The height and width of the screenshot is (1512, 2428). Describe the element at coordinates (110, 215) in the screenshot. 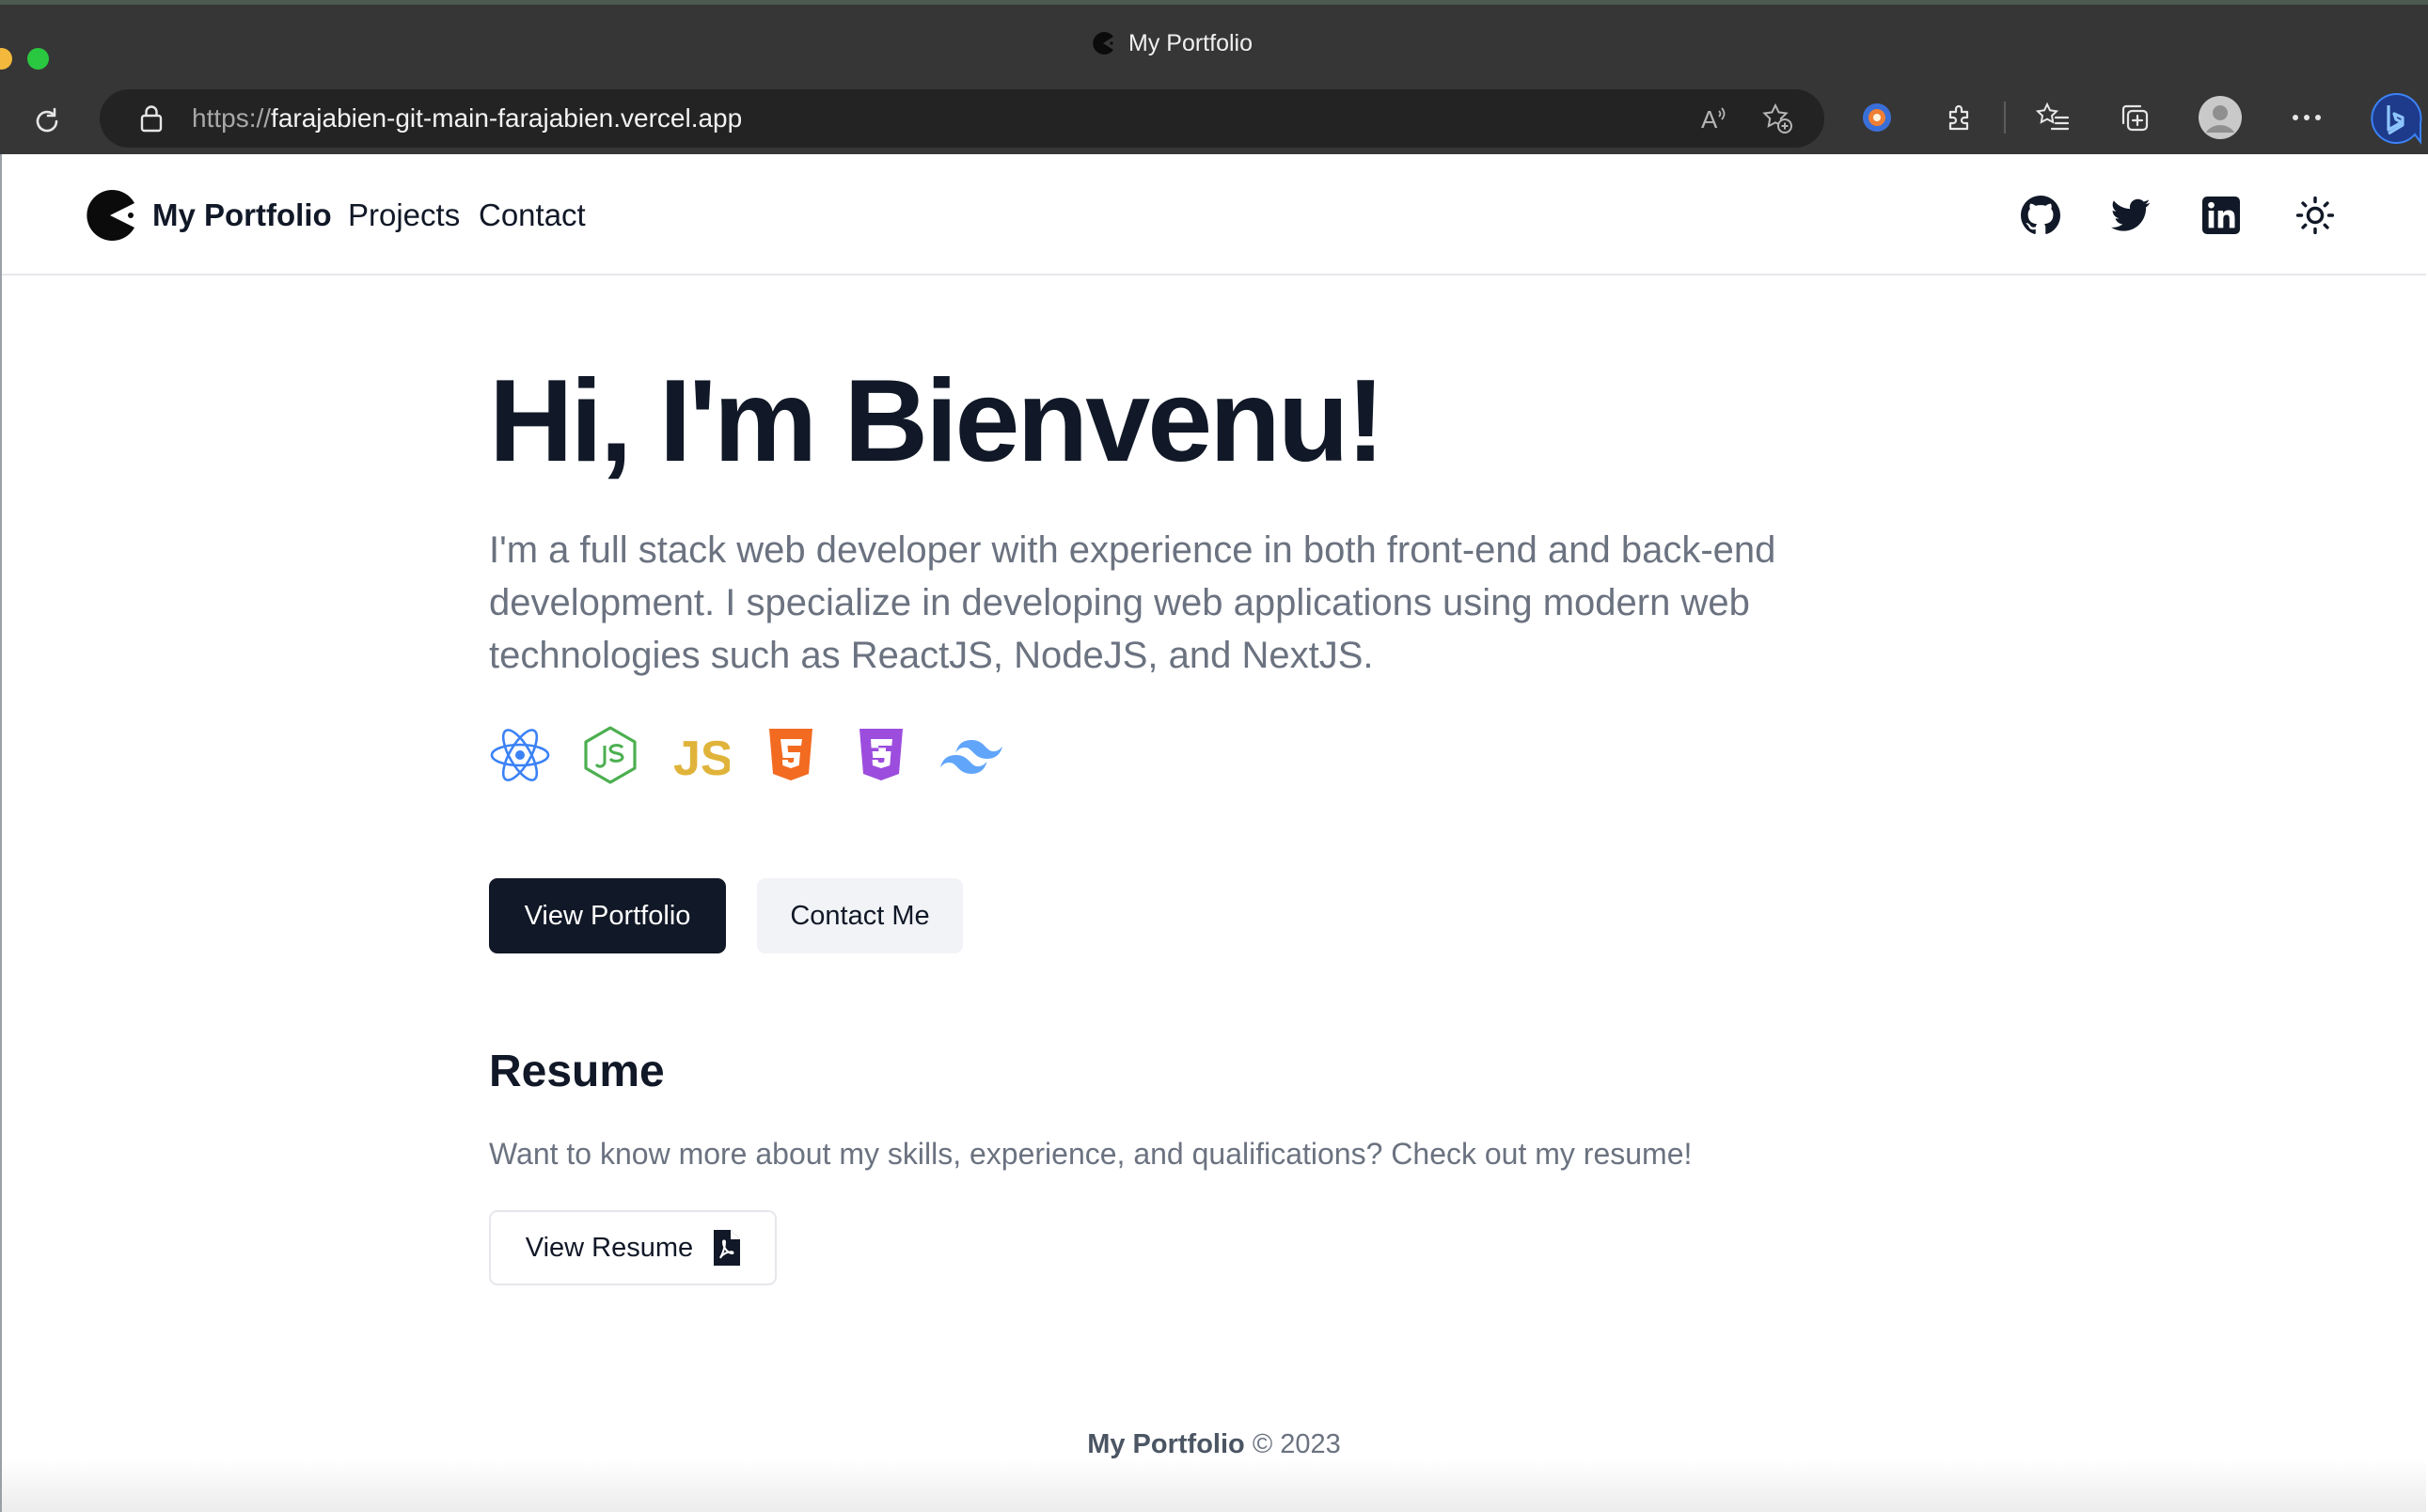

I see `brand-logo-icon` at that location.